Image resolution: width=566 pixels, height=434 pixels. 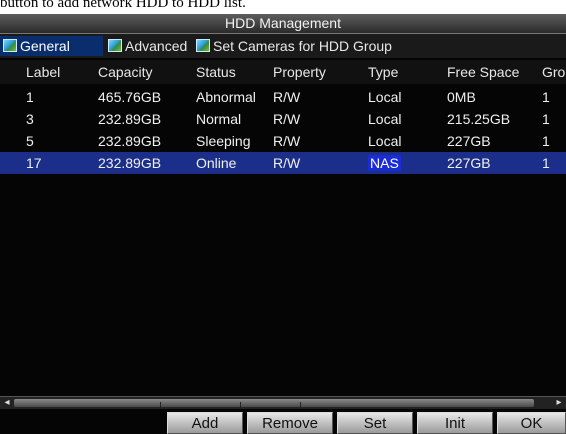 I want to click on column-header-type: Type, so click(x=406, y=72).